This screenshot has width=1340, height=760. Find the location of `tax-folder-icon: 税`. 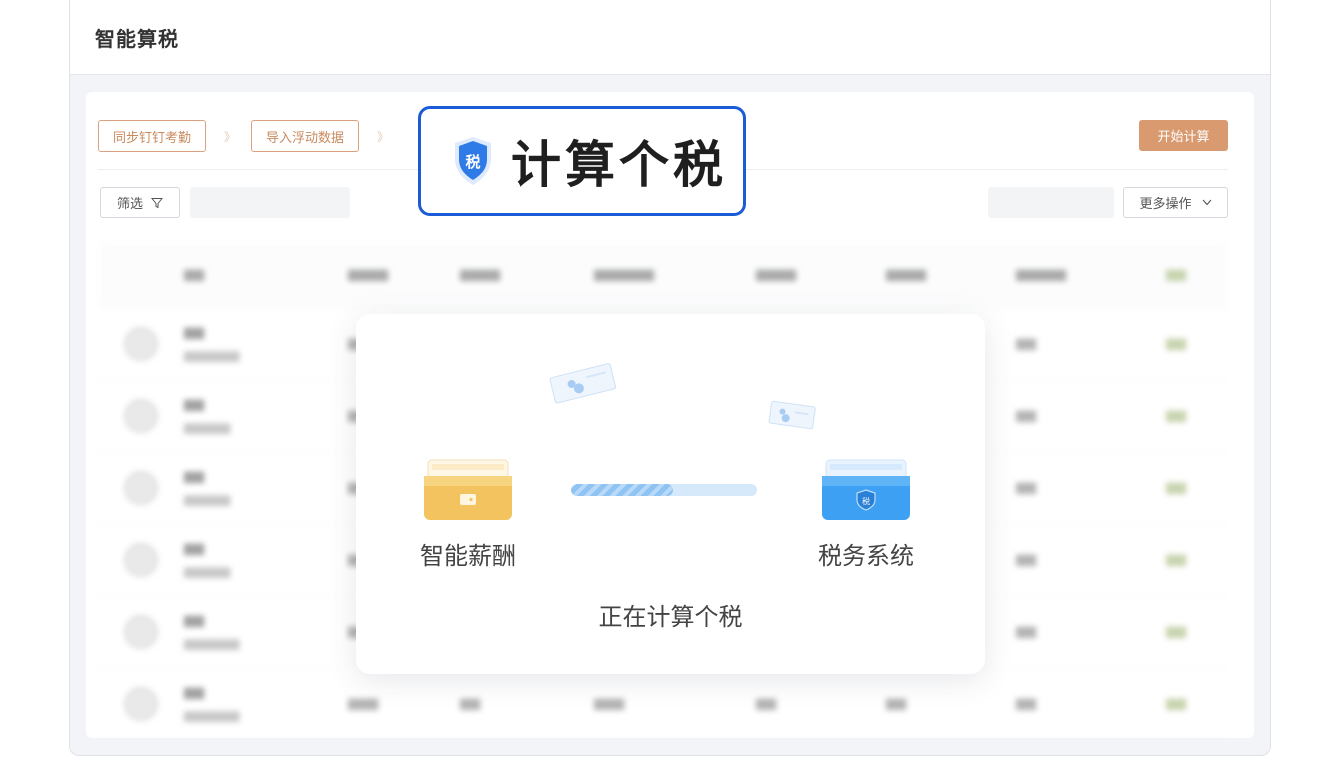

tax-folder-icon: 税 is located at coordinates (866, 489).